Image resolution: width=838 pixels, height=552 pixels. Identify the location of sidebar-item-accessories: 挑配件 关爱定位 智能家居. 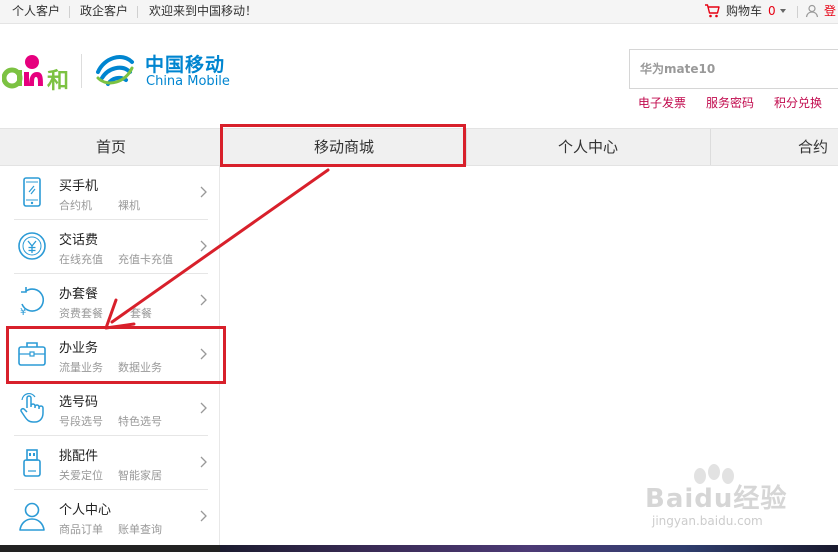
(111, 463).